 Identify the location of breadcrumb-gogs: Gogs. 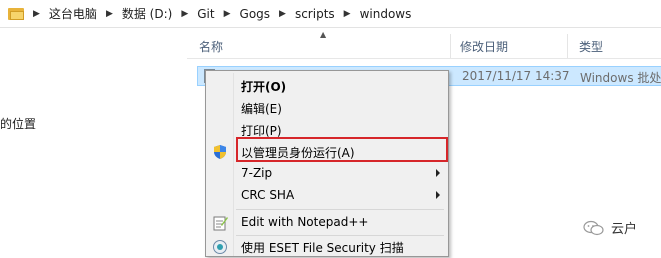
(255, 14).